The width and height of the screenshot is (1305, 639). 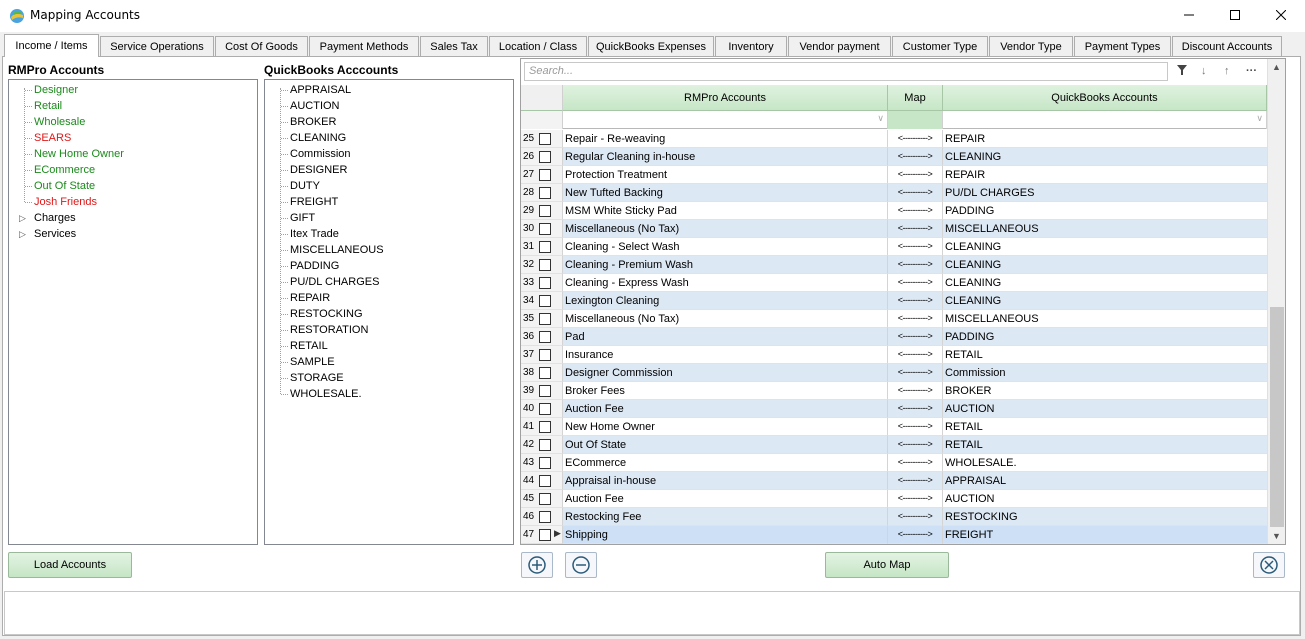 What do you see at coordinates (314, 266) in the screenshot?
I see `qb-item: PADDING` at bounding box center [314, 266].